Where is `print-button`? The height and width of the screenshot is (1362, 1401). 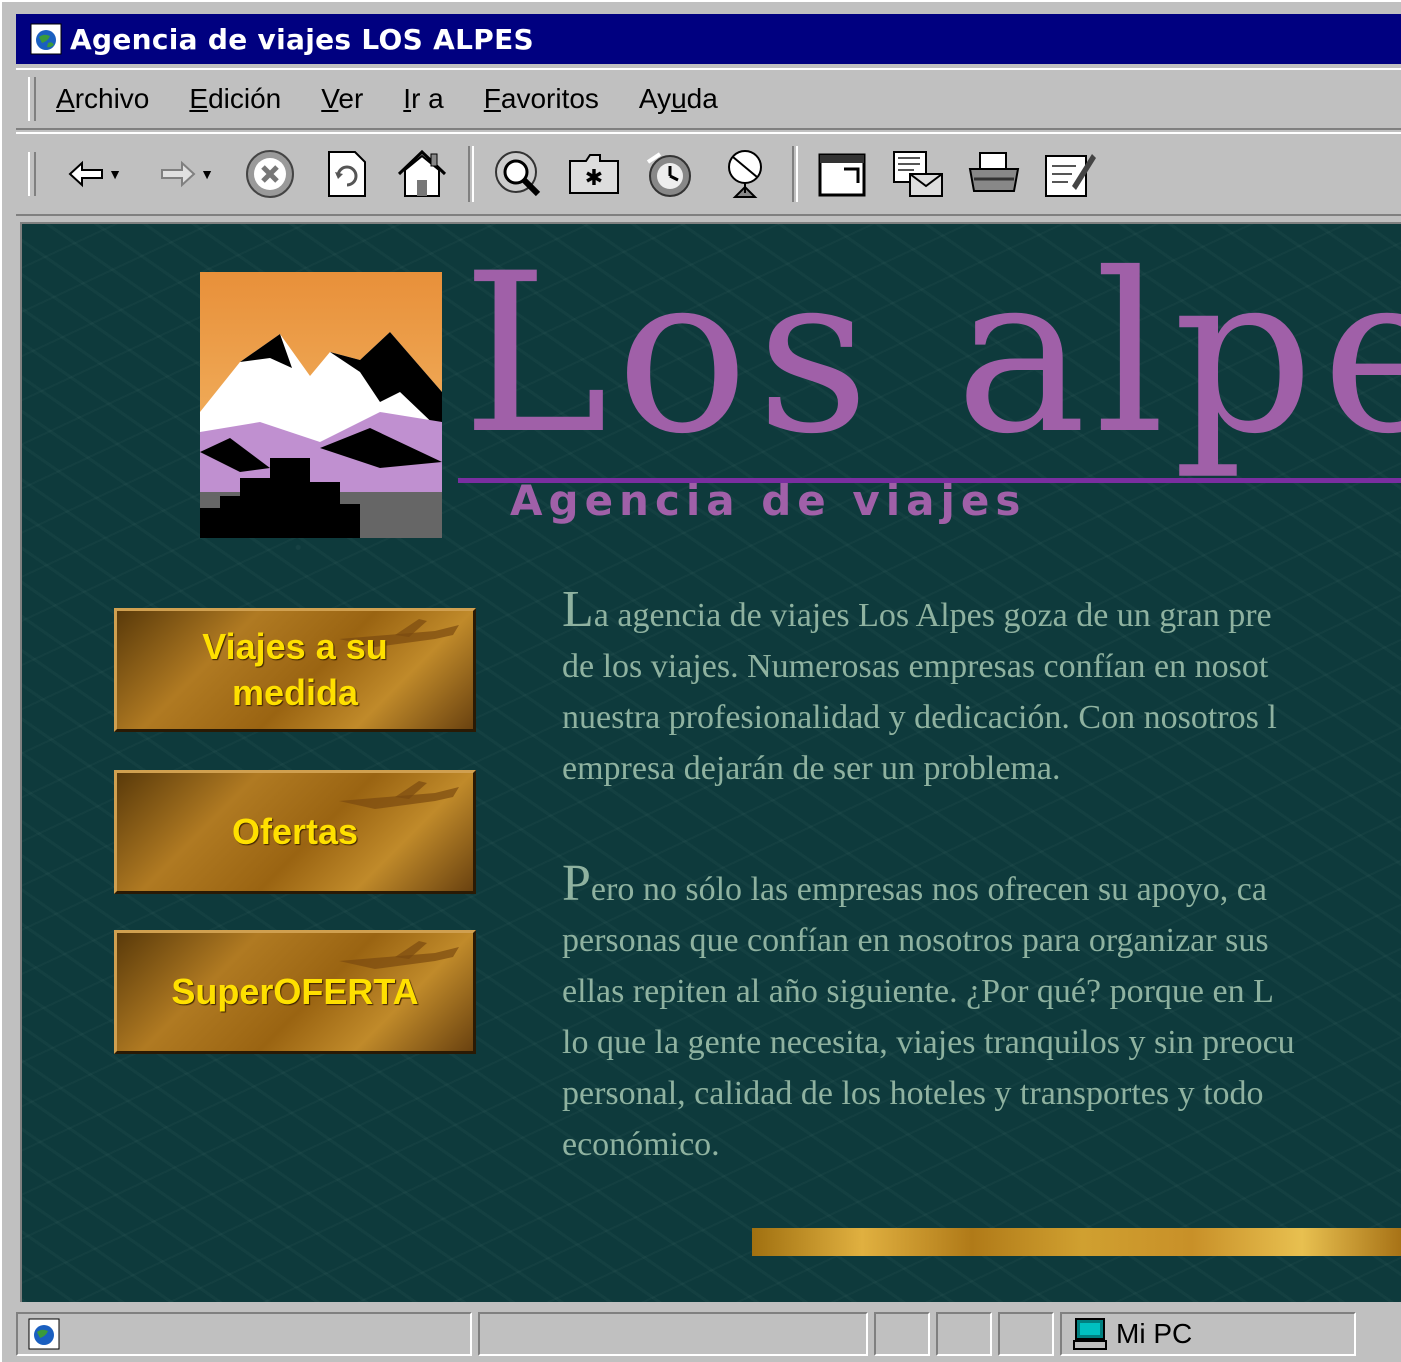
print-button is located at coordinates (994, 174).